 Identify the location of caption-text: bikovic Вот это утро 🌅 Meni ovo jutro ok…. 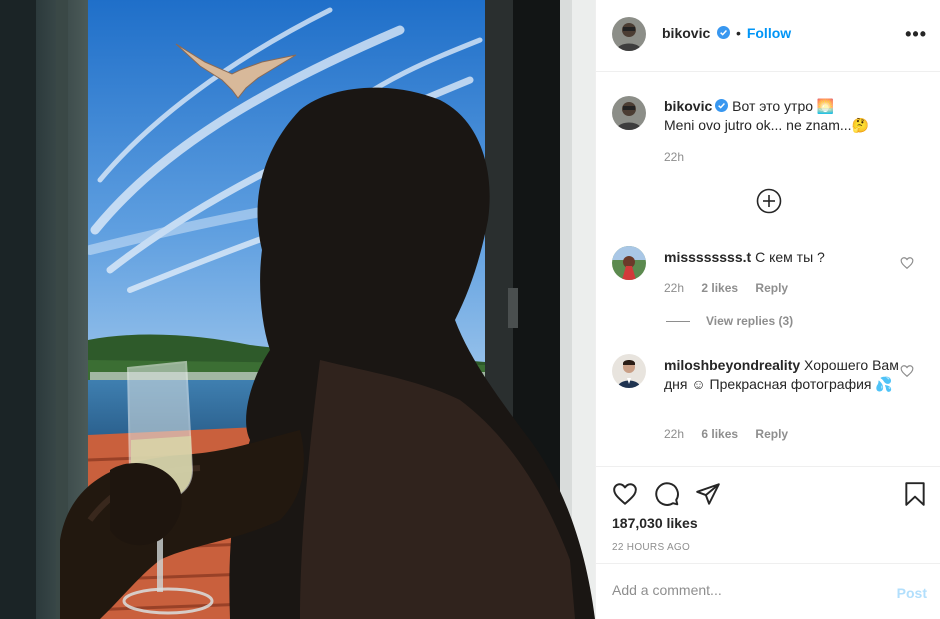
(784, 116).